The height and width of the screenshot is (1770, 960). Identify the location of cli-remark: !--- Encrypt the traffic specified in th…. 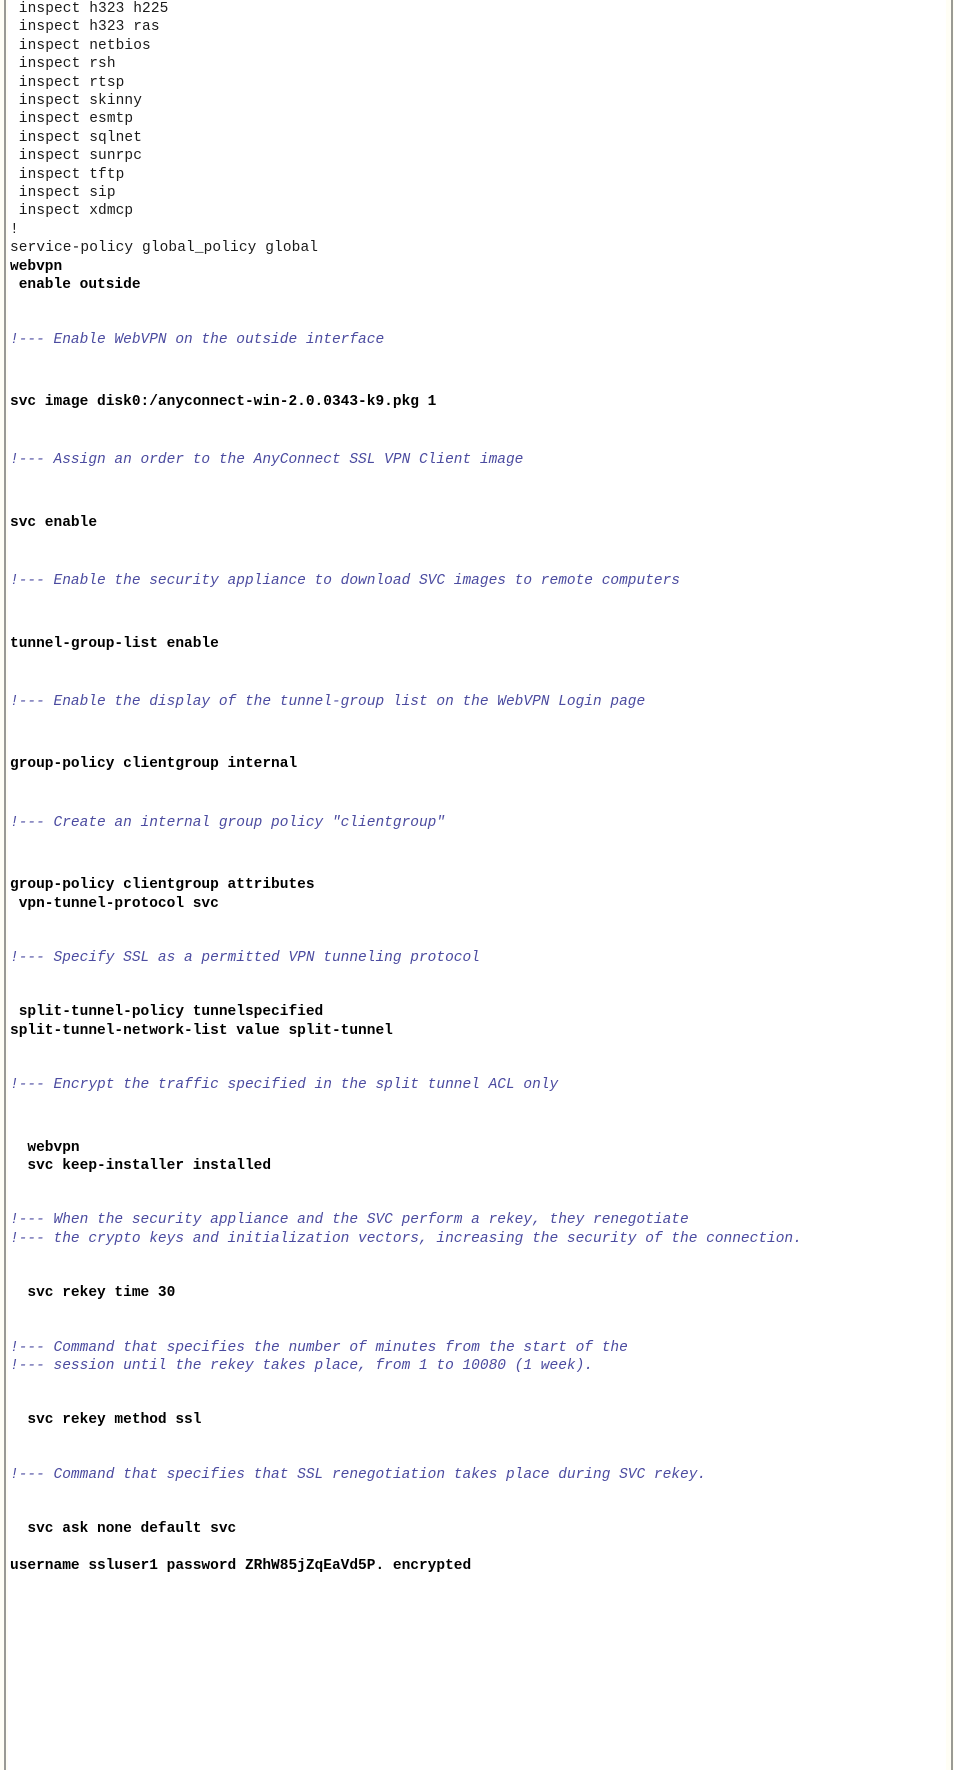
(284, 1085).